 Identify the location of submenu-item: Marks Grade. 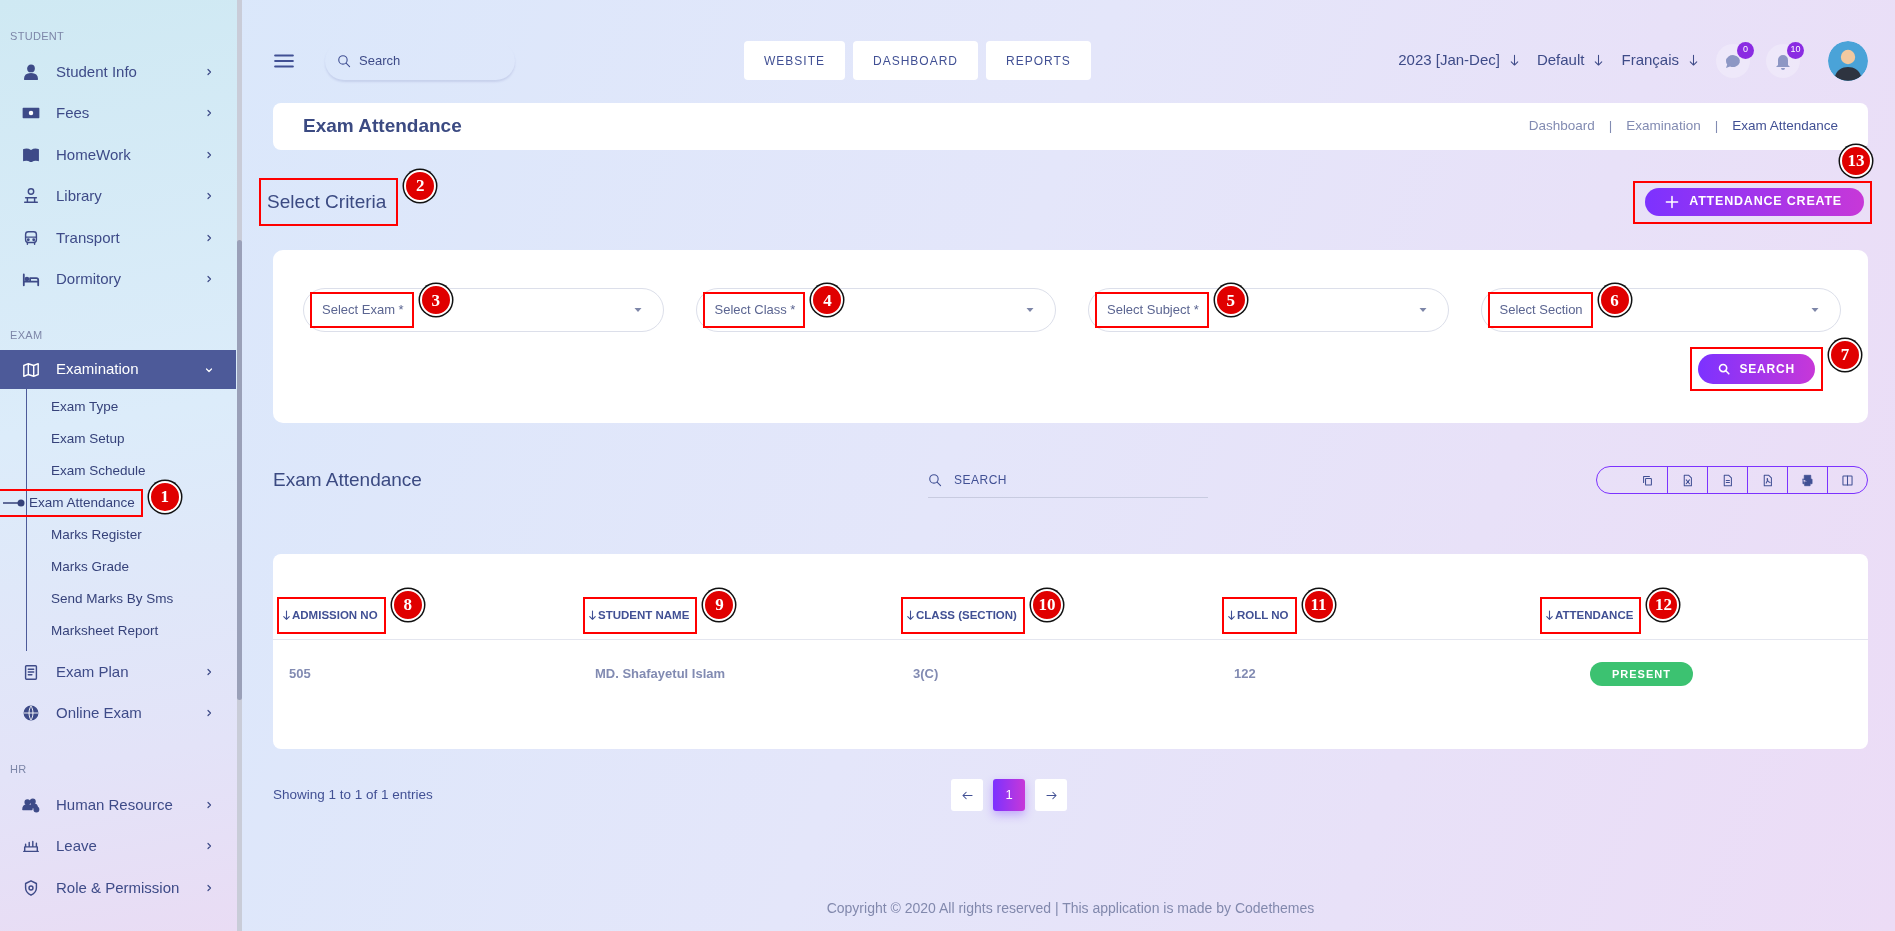
(90, 567).